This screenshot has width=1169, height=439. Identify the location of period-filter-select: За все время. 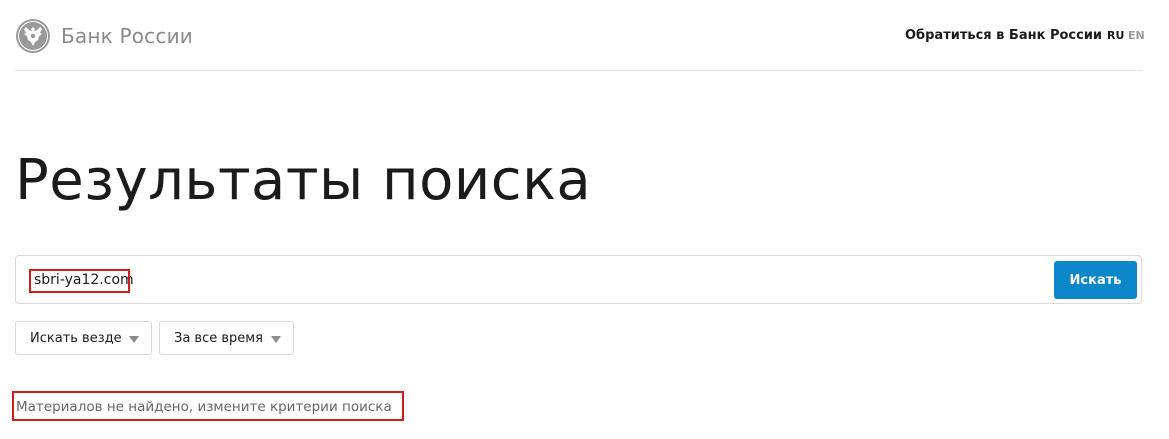
(226, 338).